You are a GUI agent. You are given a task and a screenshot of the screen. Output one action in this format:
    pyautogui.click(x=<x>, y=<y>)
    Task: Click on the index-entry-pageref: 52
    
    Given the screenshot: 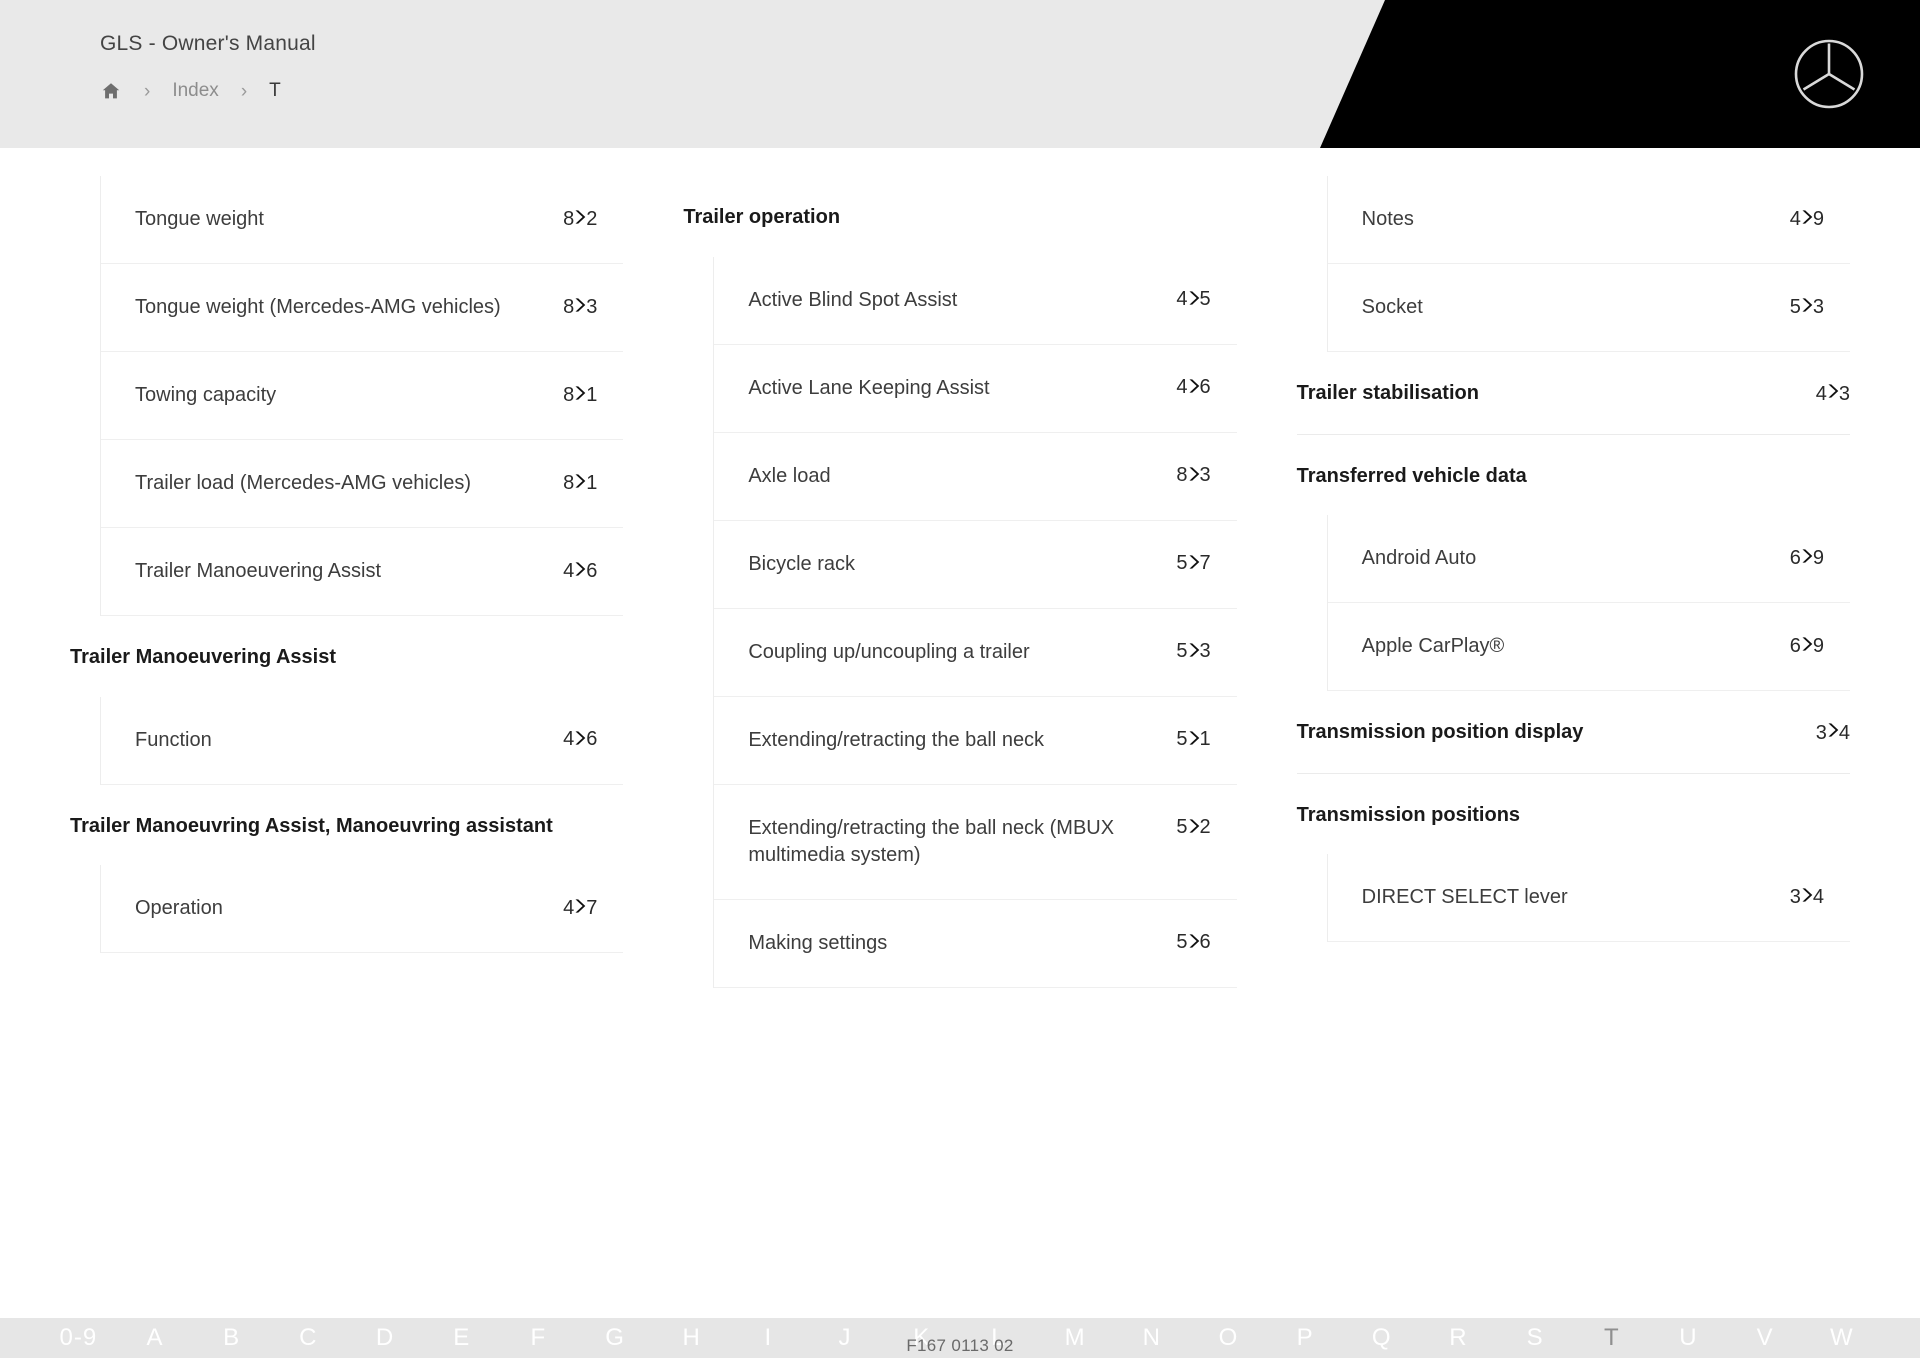 What is the action you would take?
    pyautogui.click(x=1193, y=828)
    